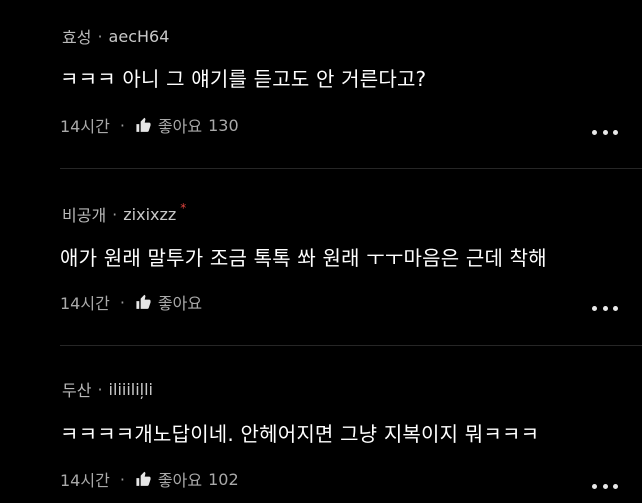  I want to click on like-button: 좋아요, so click(171, 302).